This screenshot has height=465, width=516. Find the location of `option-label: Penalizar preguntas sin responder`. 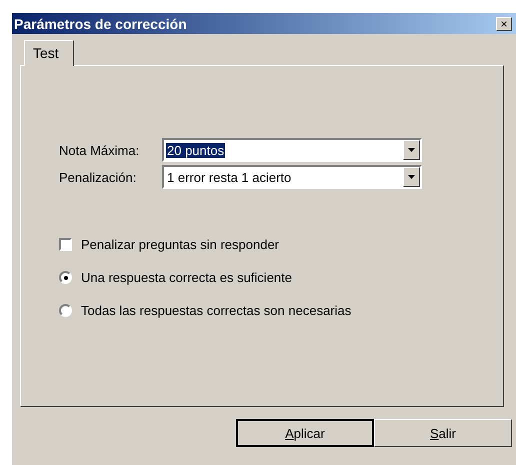

option-label: Penalizar preguntas sin responder is located at coordinates (180, 244).